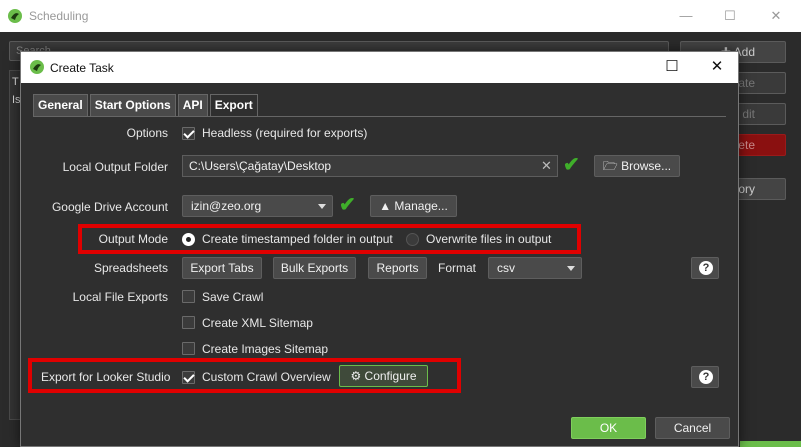 This screenshot has height=447, width=801. What do you see at coordinates (457, 268) in the screenshot?
I see `format-label: Format` at bounding box center [457, 268].